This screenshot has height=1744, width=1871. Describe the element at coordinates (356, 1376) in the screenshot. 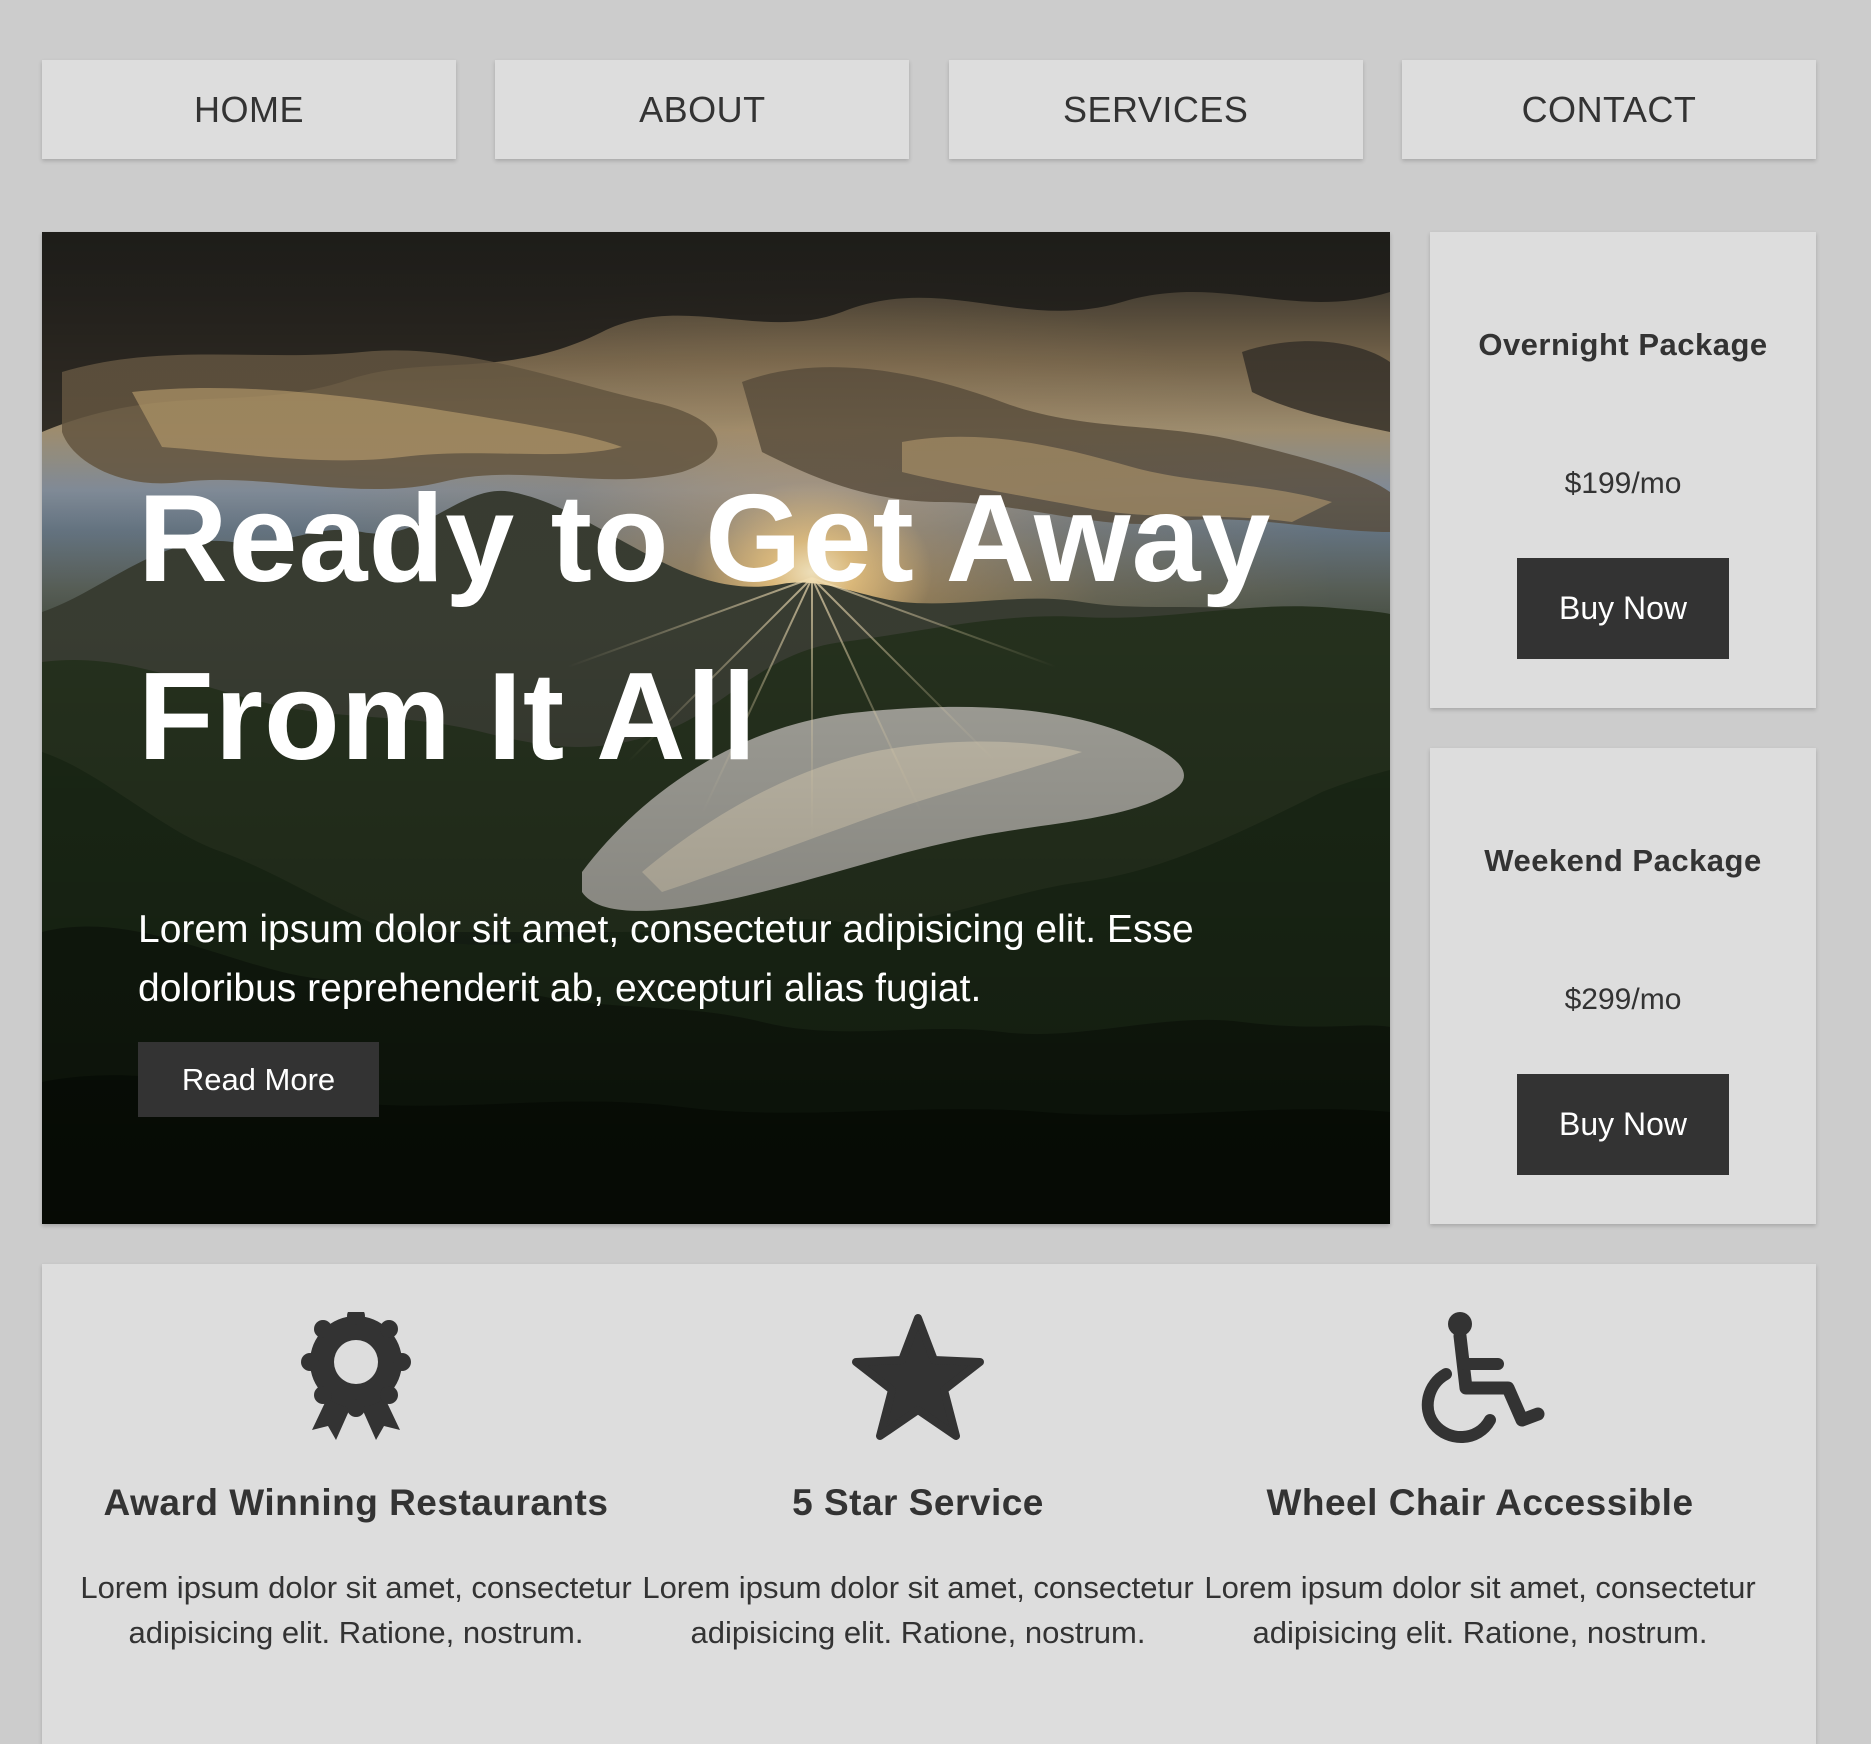

I see `award-ribbon-icon` at that location.